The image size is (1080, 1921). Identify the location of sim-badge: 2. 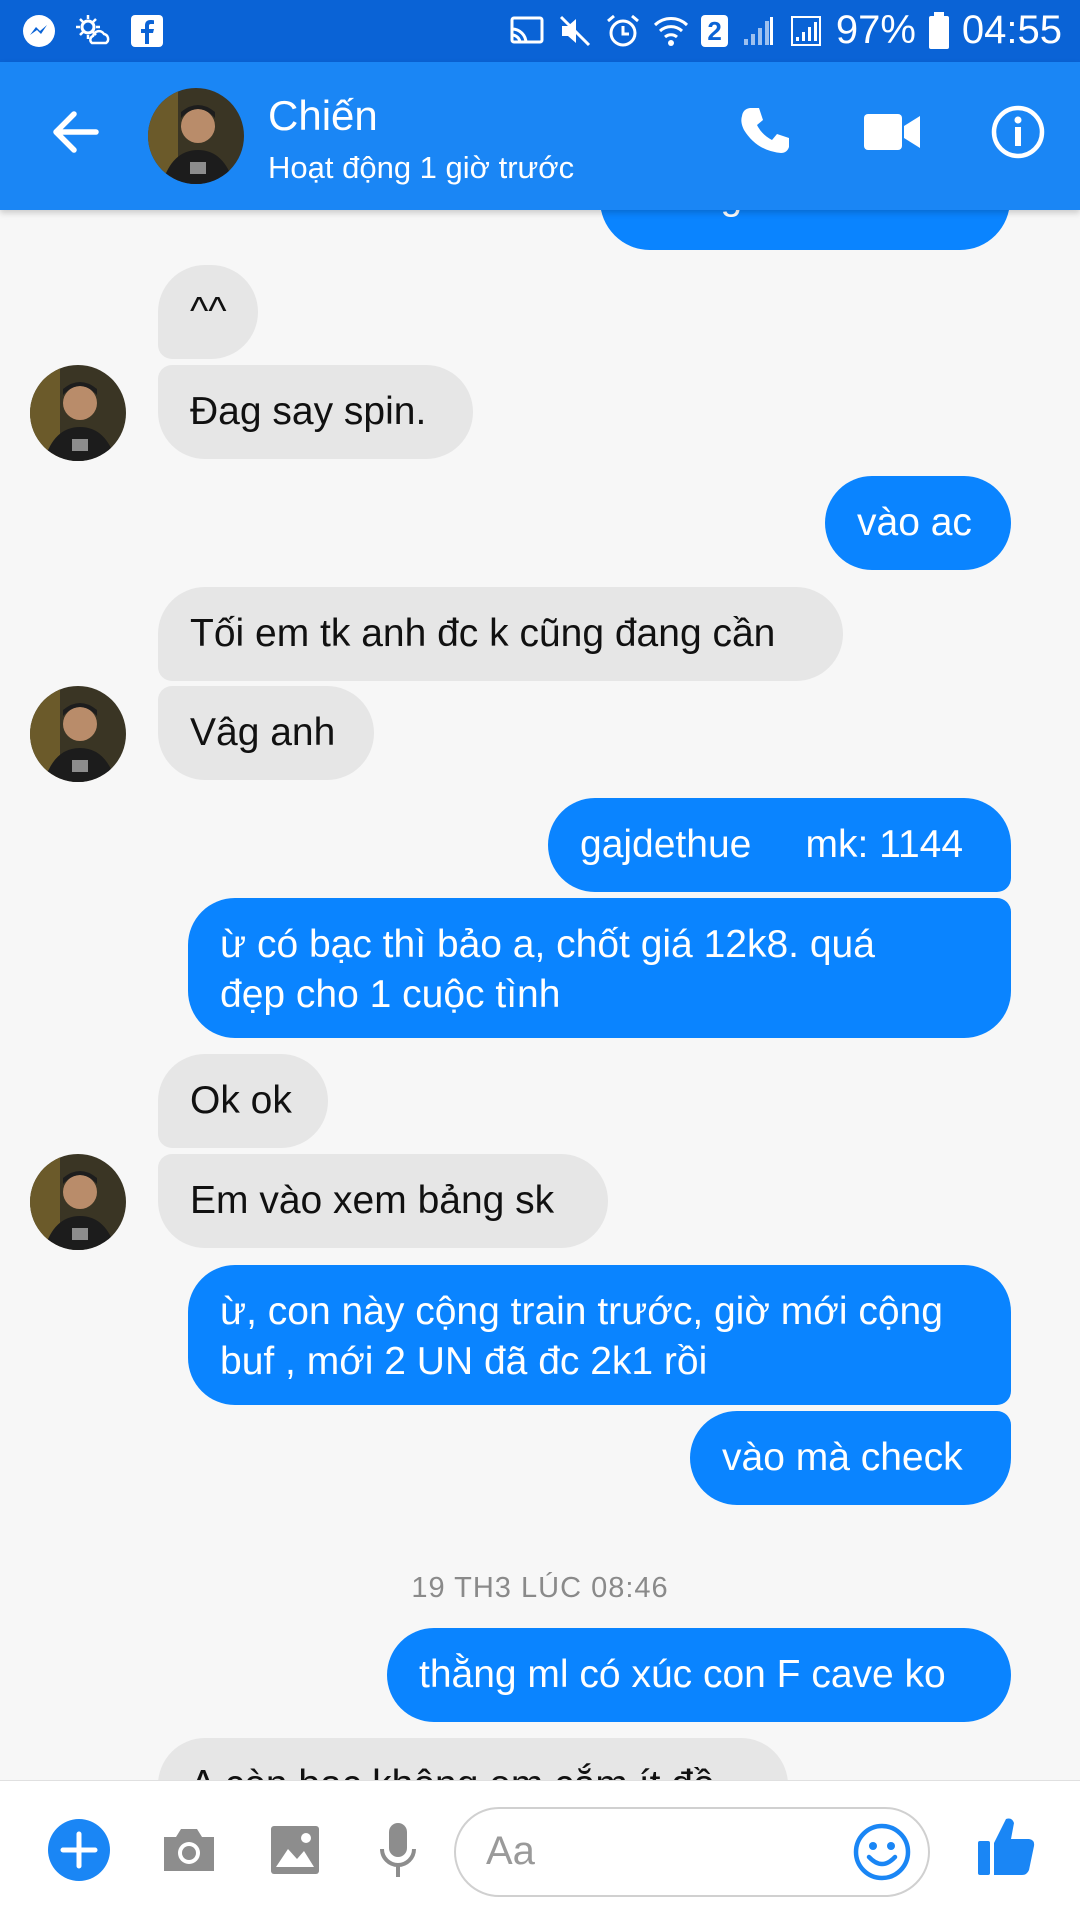
(714, 30).